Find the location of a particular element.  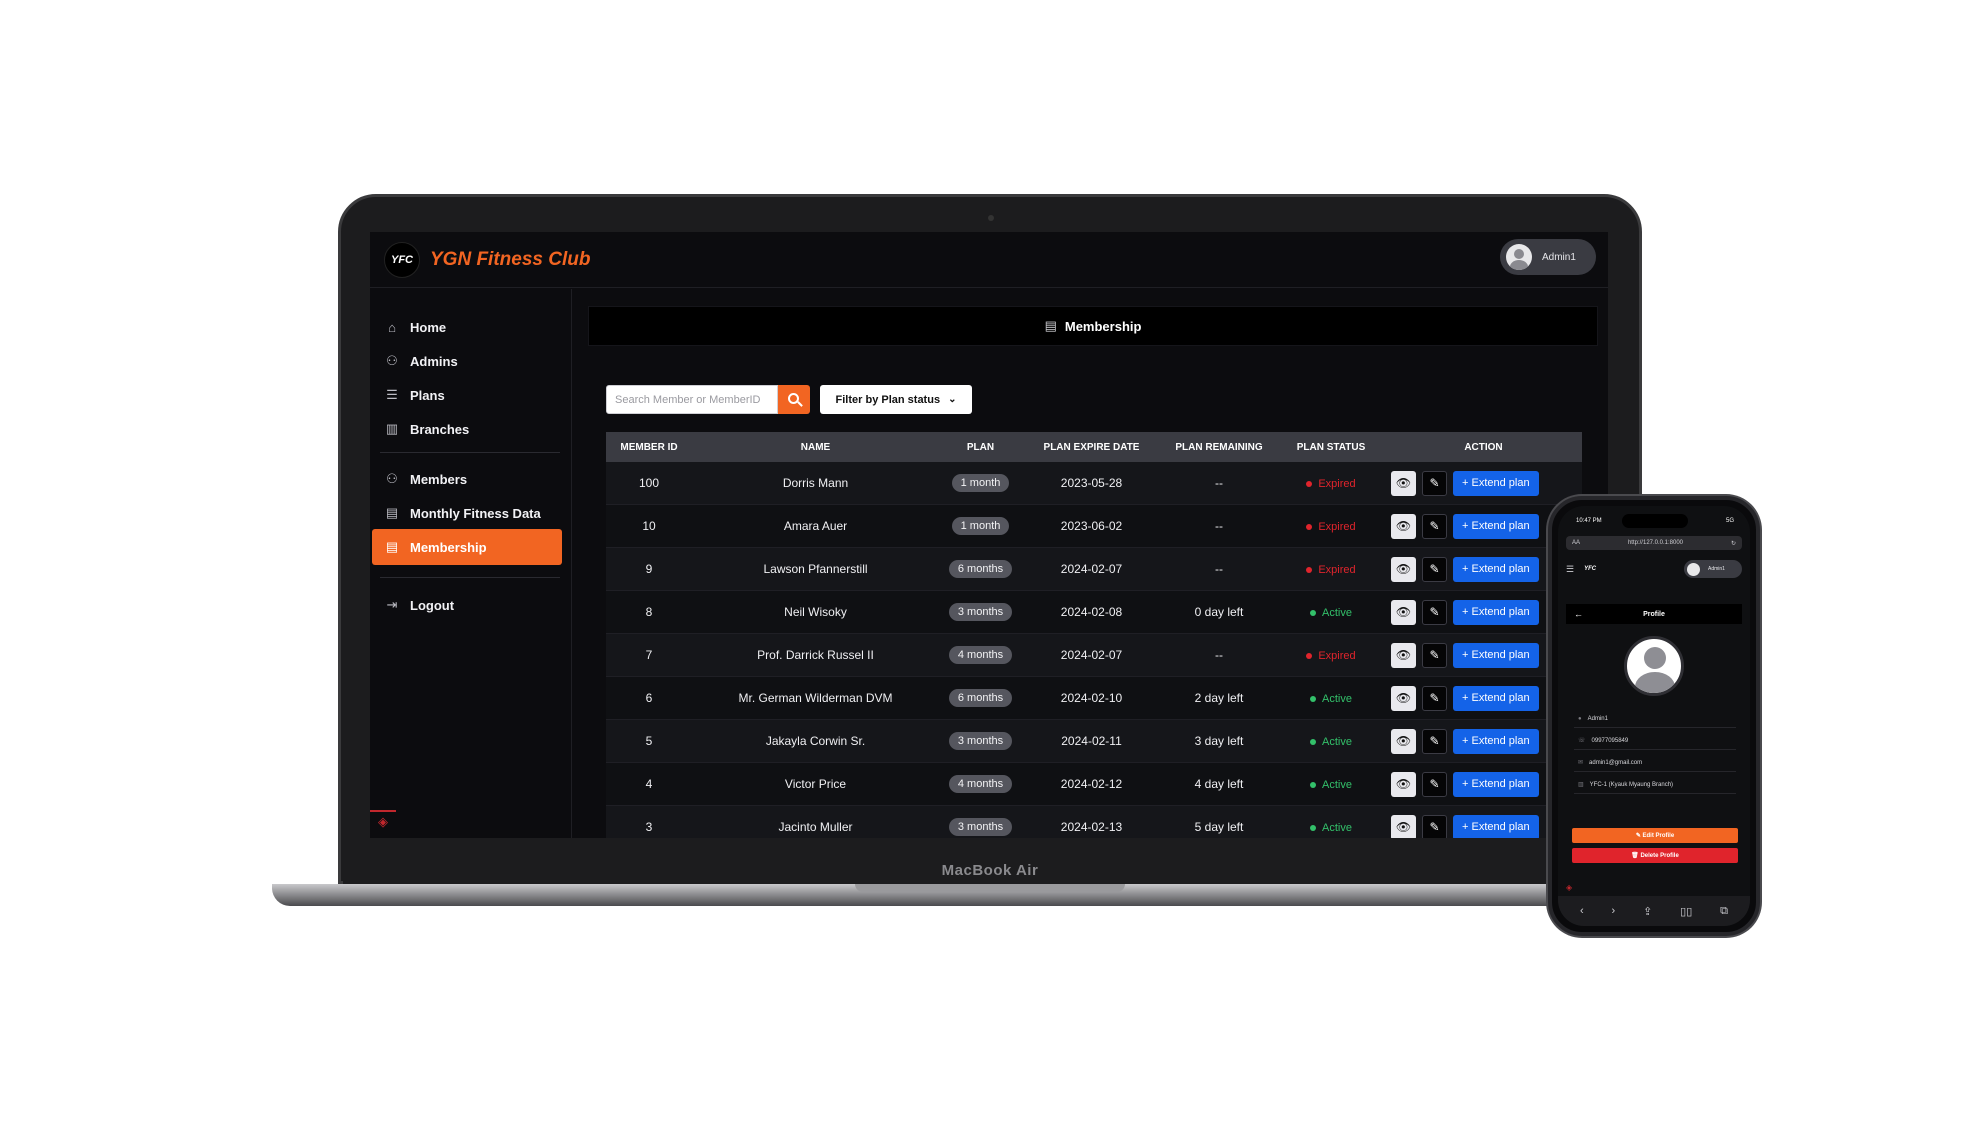

plan-expire-date: 2024-02-07 is located at coordinates (1091, 655).